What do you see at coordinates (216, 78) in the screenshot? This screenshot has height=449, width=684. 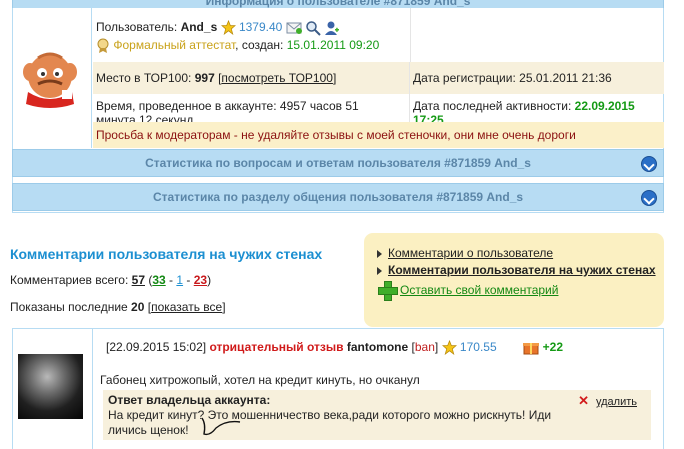 I see `top100-cell: Место в ТОР100: 997 [посмотреть ТОР100]` at bounding box center [216, 78].